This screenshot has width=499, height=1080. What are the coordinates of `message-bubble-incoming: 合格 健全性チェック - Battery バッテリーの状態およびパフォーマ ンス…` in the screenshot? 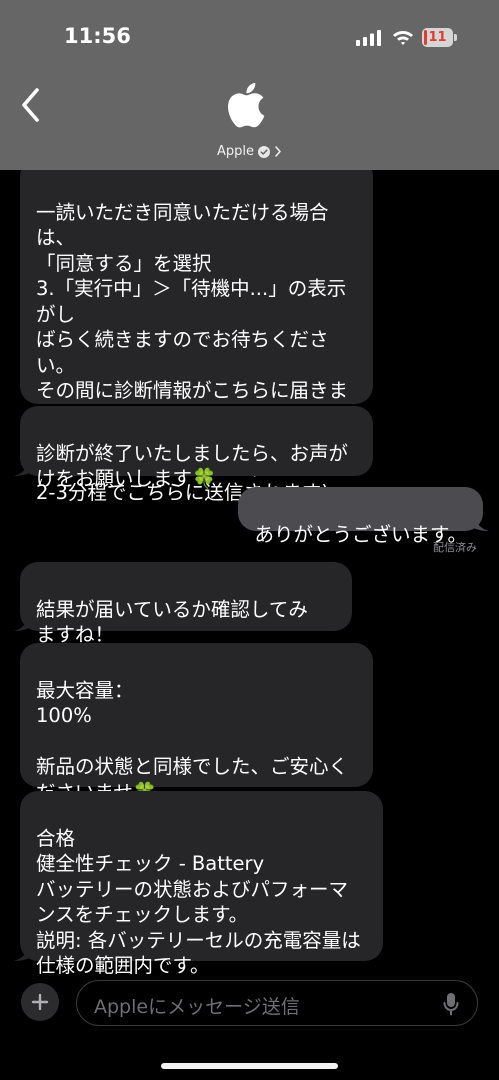 It's located at (198, 883).